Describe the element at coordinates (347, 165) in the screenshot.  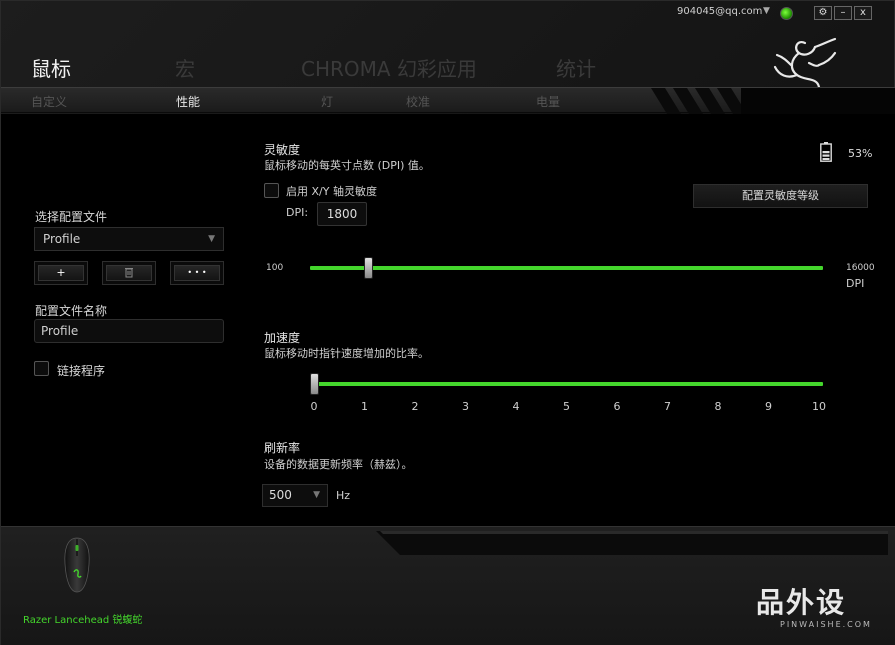
I see `sensitivity-description: 鼠标移动的每英寸点数 (DPI) 值。` at that location.